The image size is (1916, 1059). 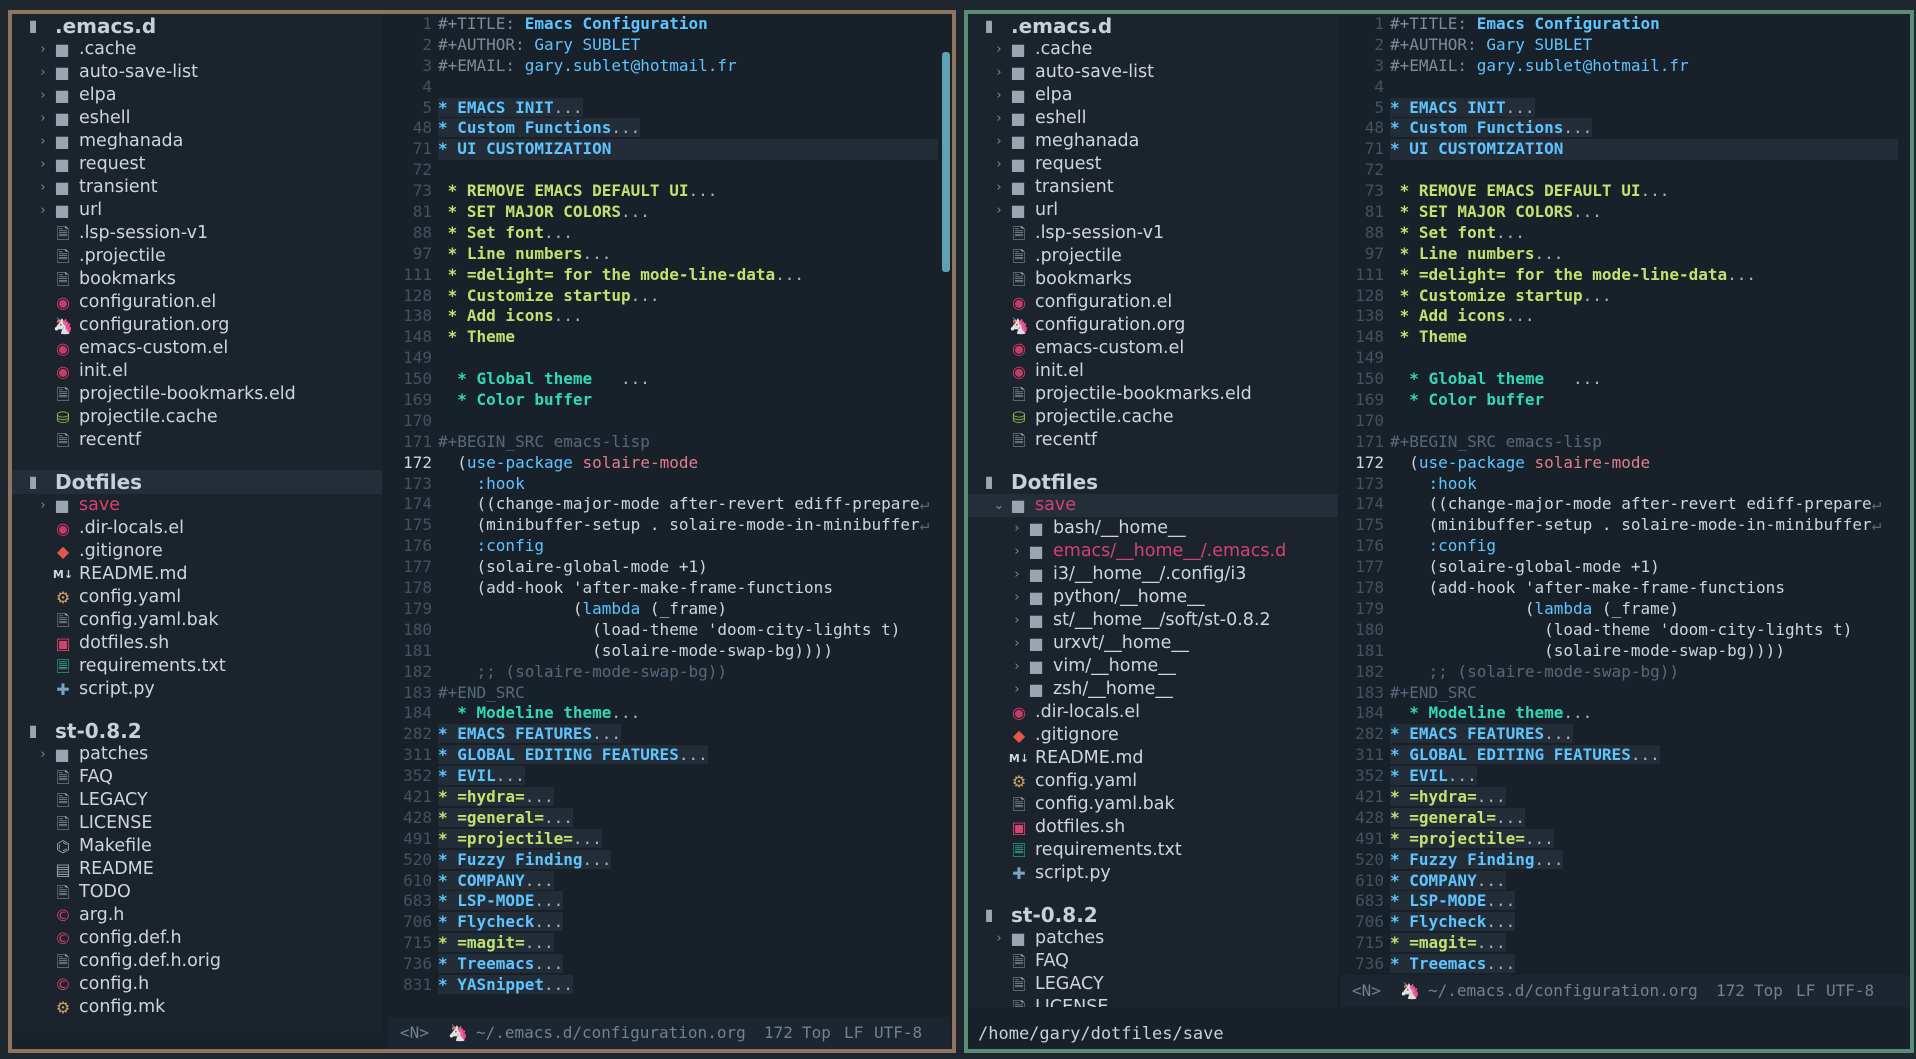 I want to click on tree-row-file: 🗎 .lsp-session-v1, so click(x=1153, y=233).